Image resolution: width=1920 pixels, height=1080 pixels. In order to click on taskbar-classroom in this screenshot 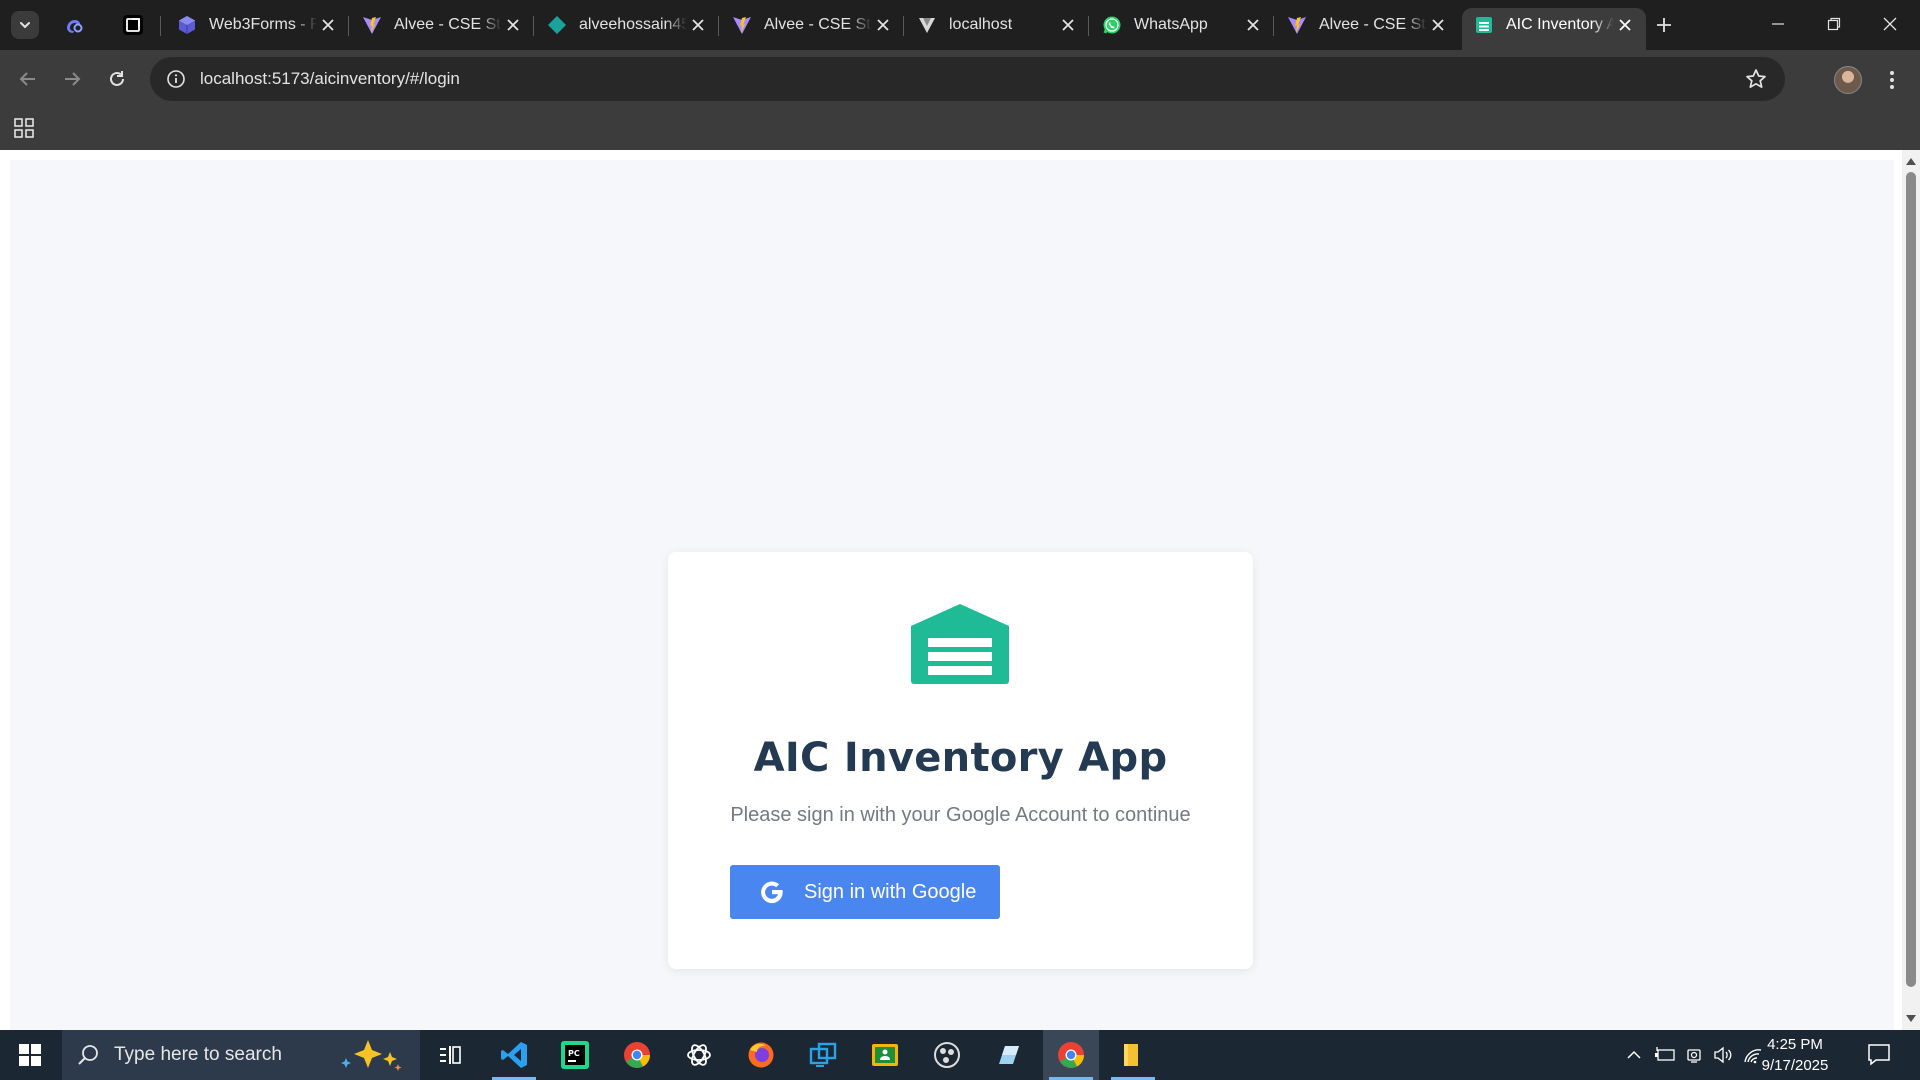, I will do `click(885, 1055)`.